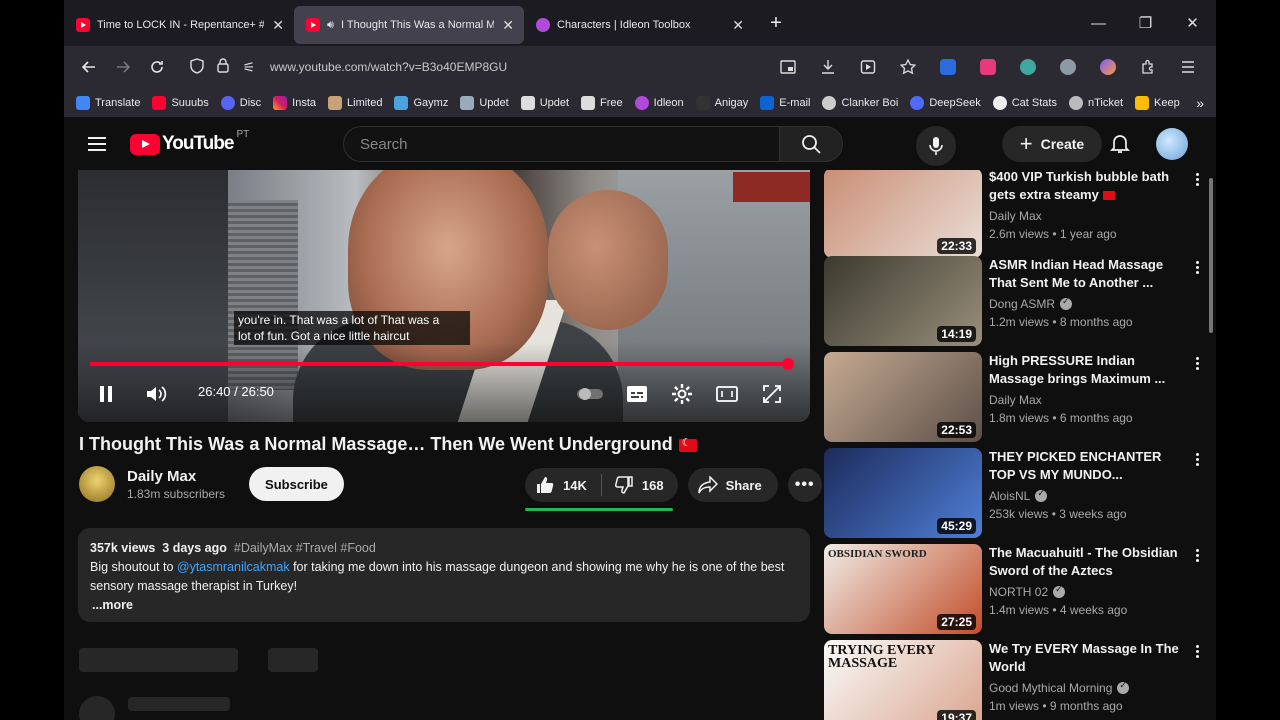 The height and width of the screenshot is (720, 1280). I want to click on bookmark-translate: Translate, so click(108, 102).